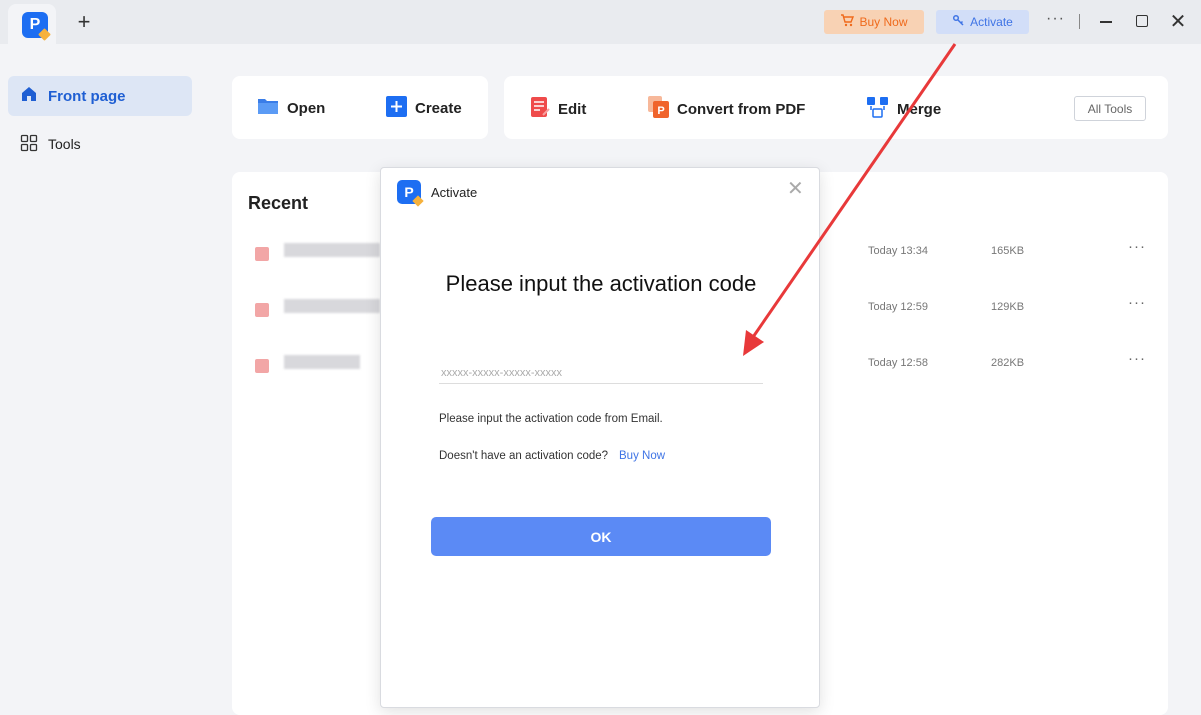  Describe the element at coordinates (795, 189) in the screenshot. I see `dialog-close-button: ✕` at that location.